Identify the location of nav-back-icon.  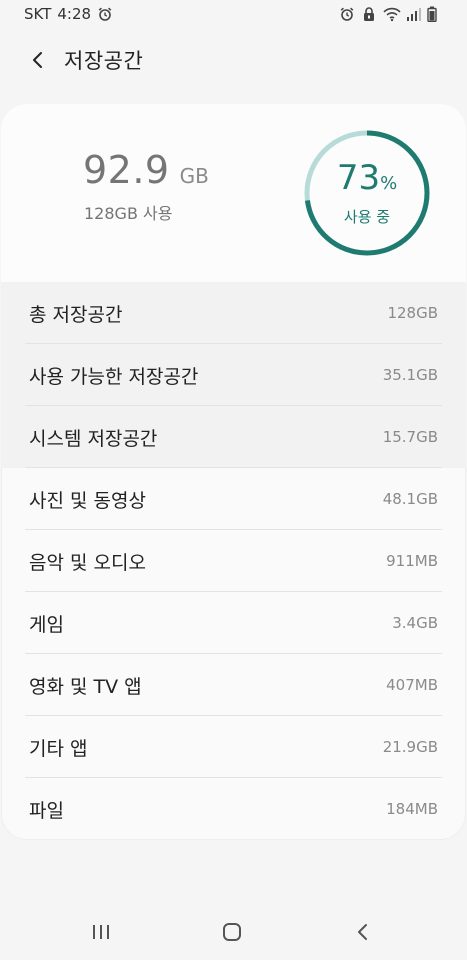
(362, 932).